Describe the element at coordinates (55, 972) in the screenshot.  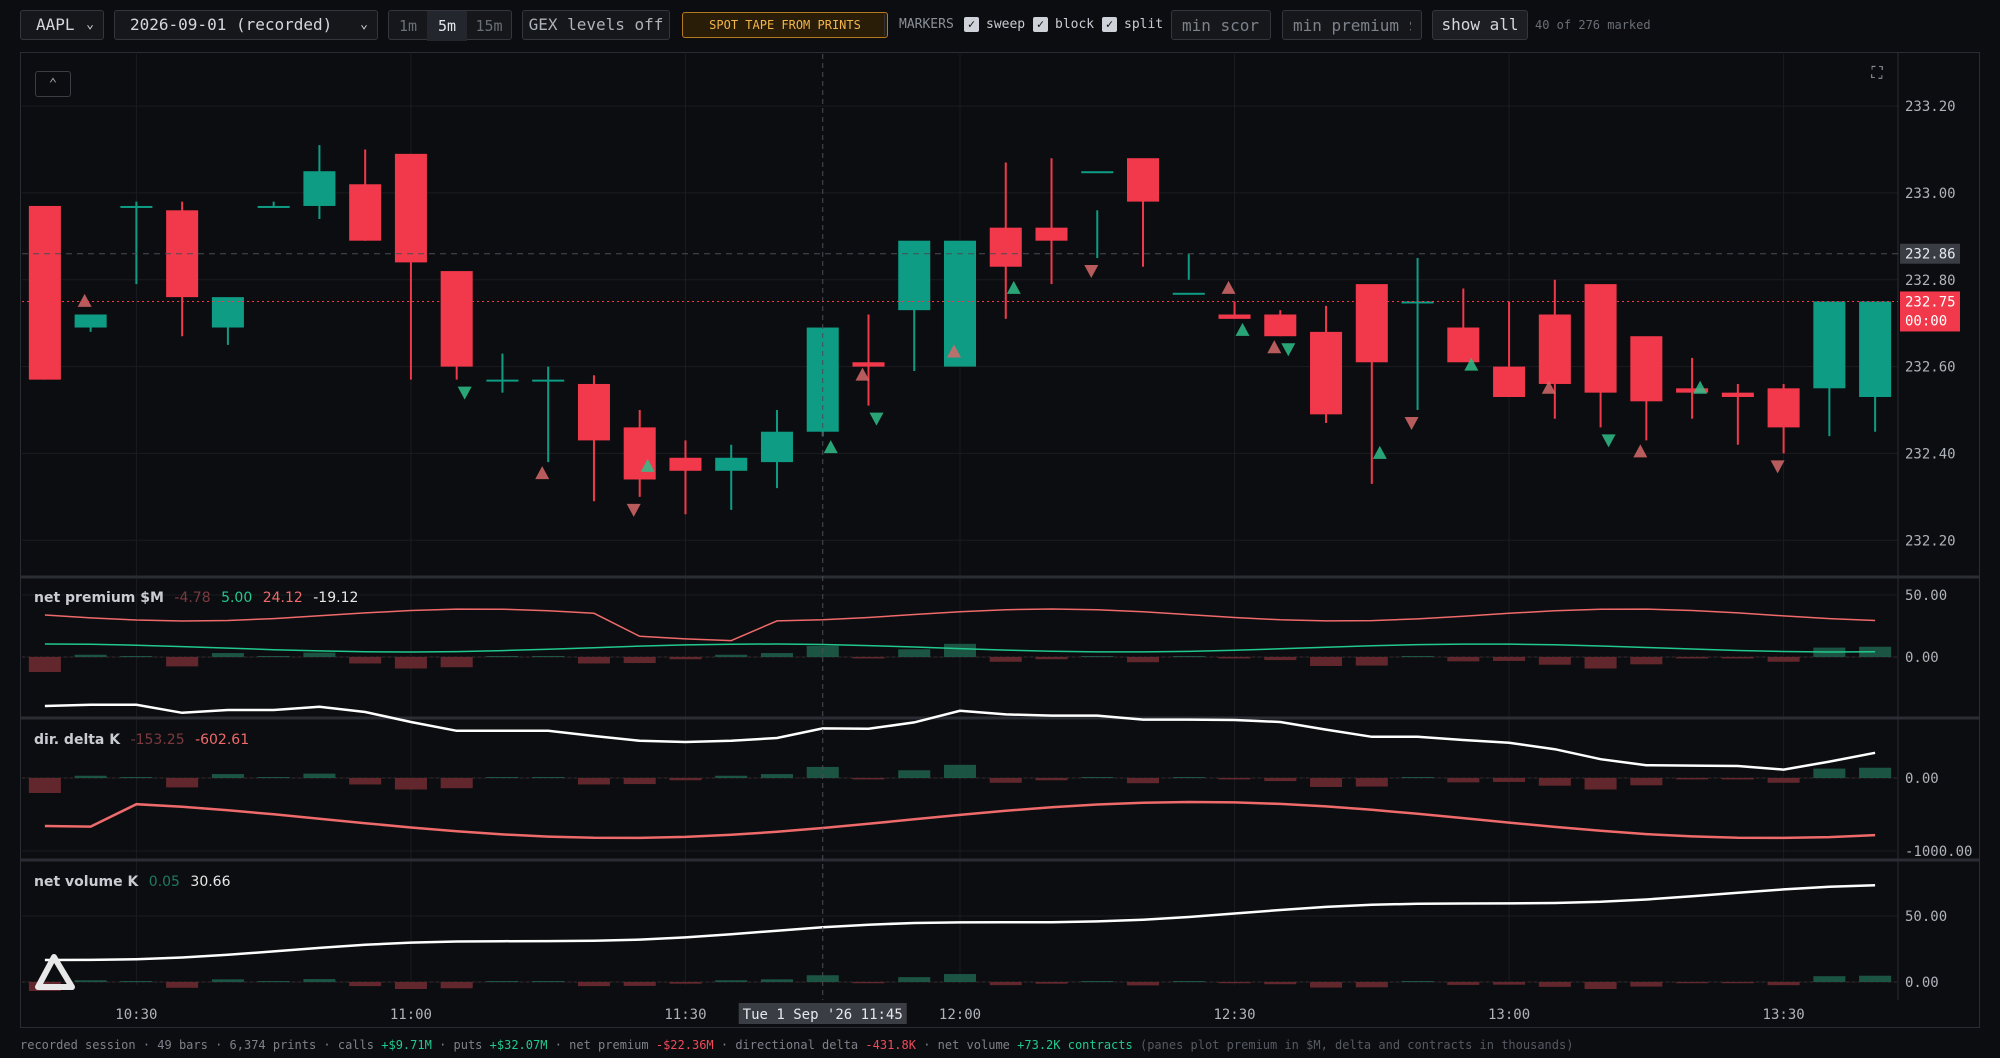
I see `app-logo-icon` at that location.